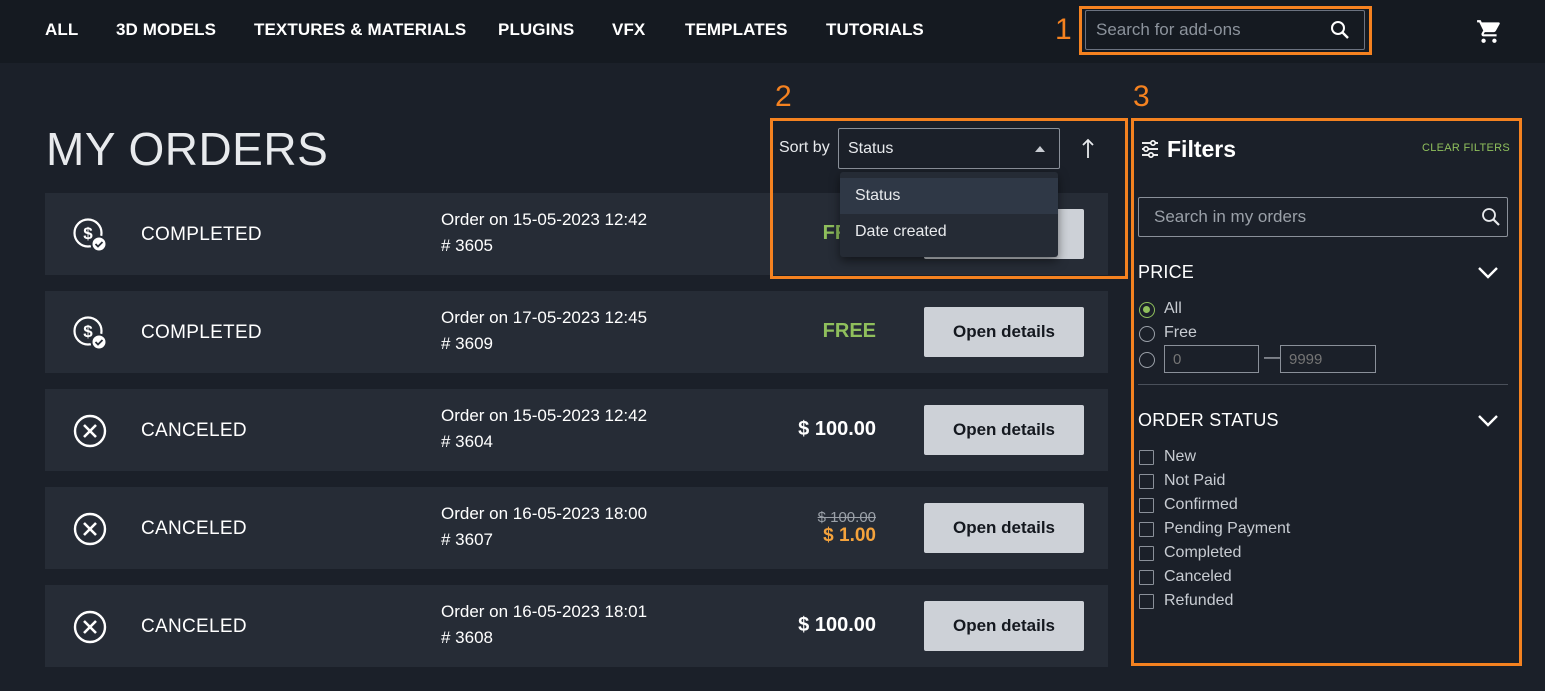 The width and height of the screenshot is (1545, 691). Describe the element at coordinates (1211, 359) in the screenshot. I see `price-min-input` at that location.